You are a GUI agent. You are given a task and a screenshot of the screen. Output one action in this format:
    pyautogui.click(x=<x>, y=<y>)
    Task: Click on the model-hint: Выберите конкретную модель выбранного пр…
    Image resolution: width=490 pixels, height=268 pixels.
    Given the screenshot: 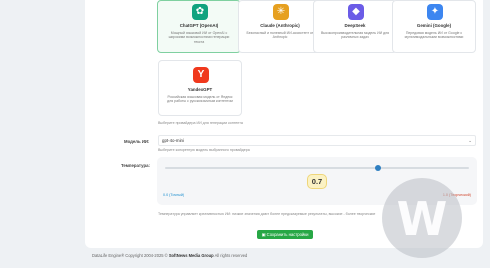 What is the action you would take?
    pyautogui.click(x=204, y=150)
    